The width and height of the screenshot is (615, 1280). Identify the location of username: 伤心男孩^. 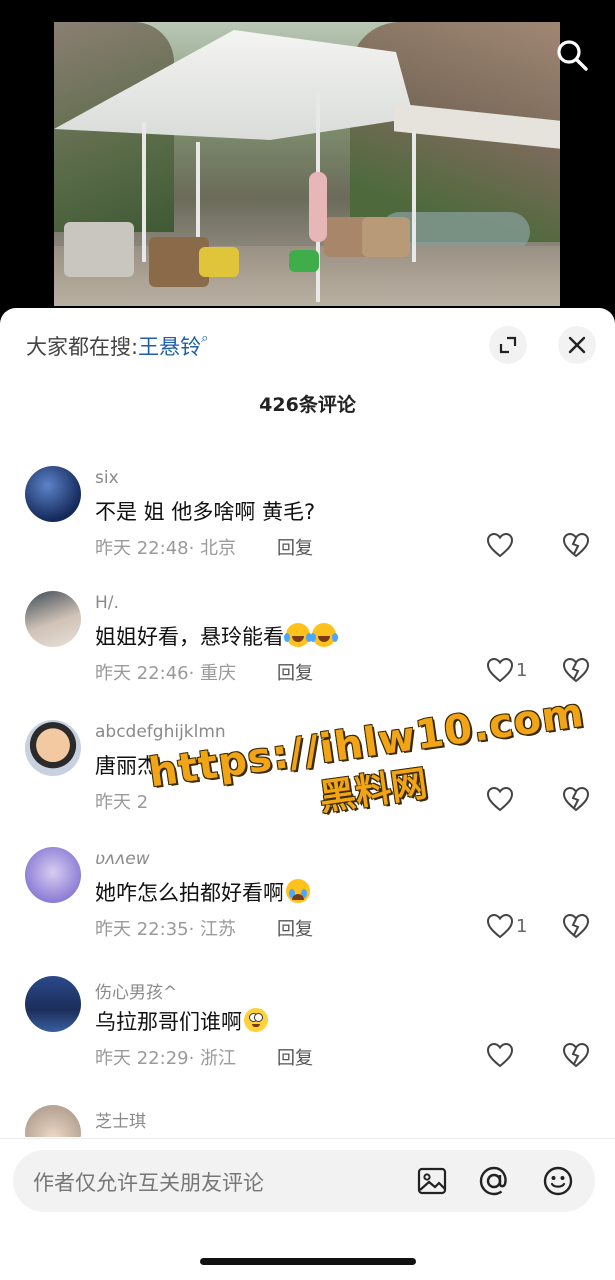
(136, 990).